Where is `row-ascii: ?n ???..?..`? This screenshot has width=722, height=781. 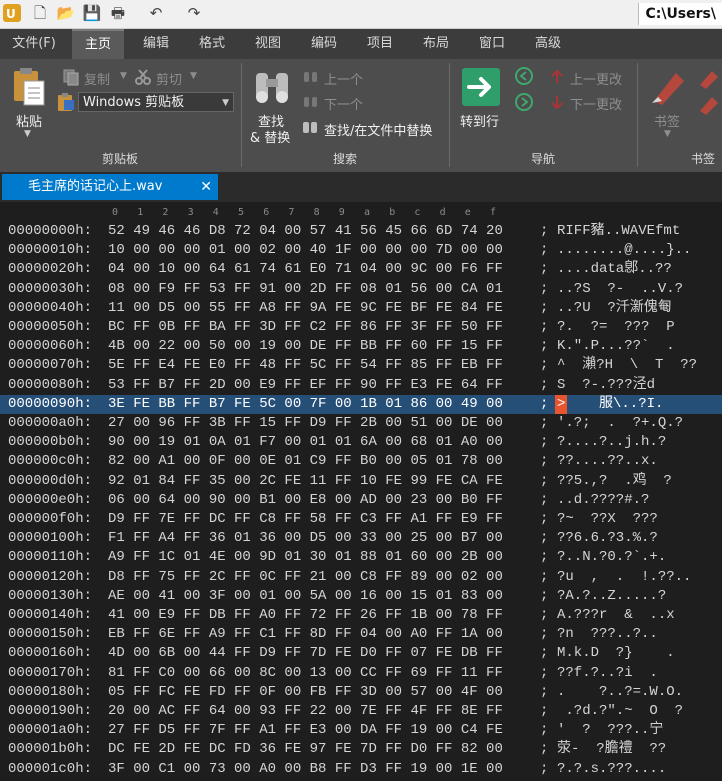
row-ascii: ?n ???..?.. is located at coordinates (607, 634).